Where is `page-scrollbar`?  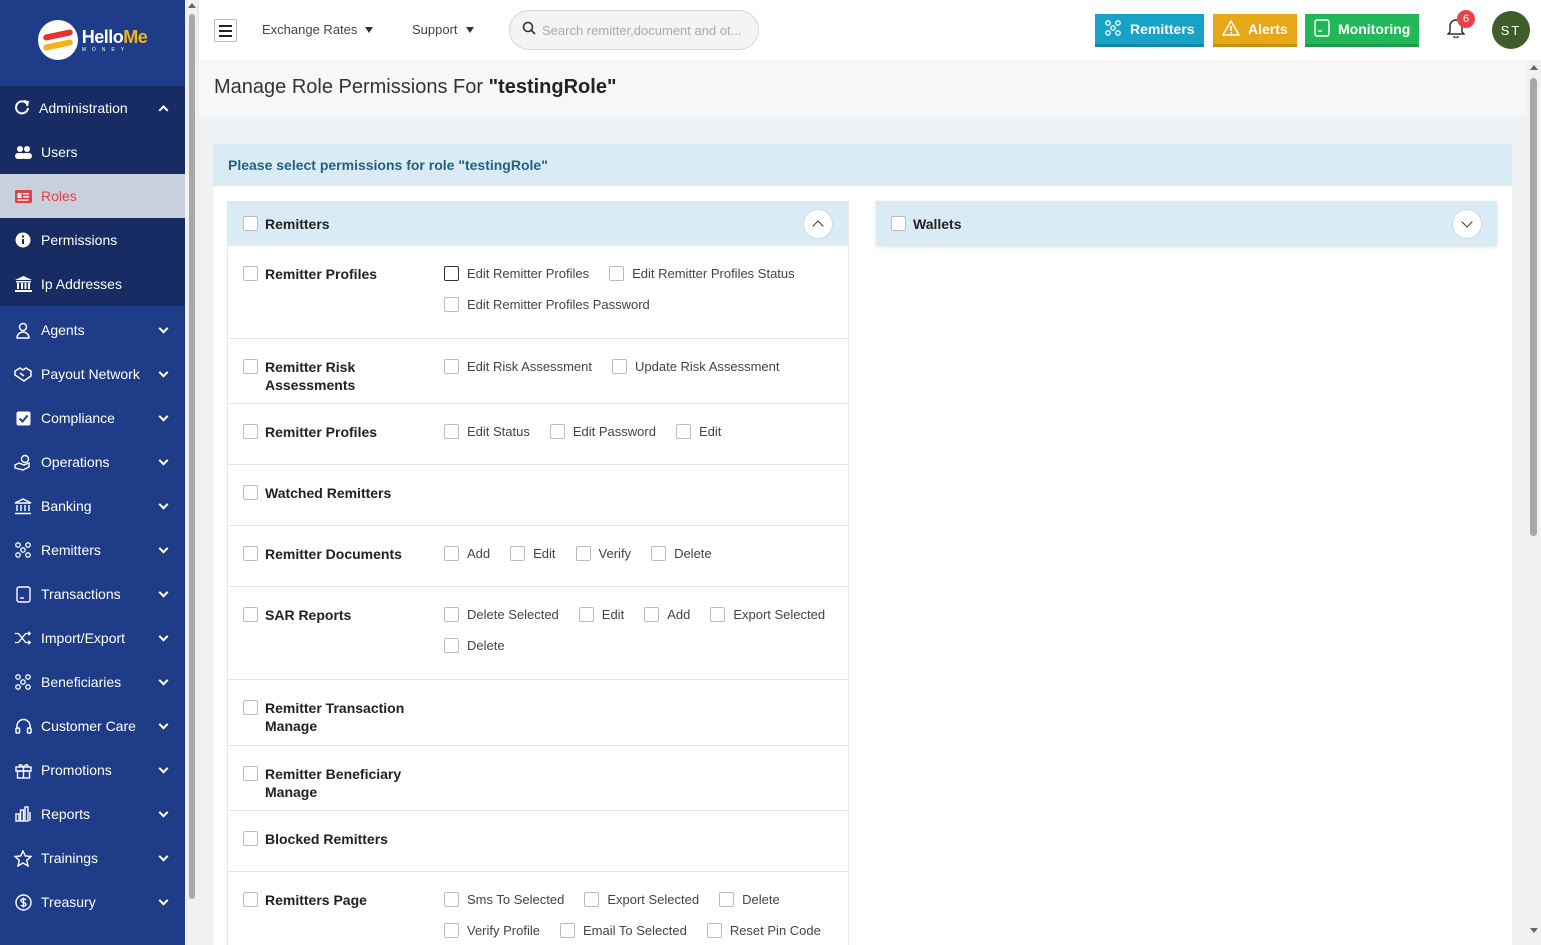 page-scrollbar is located at coordinates (1534, 502).